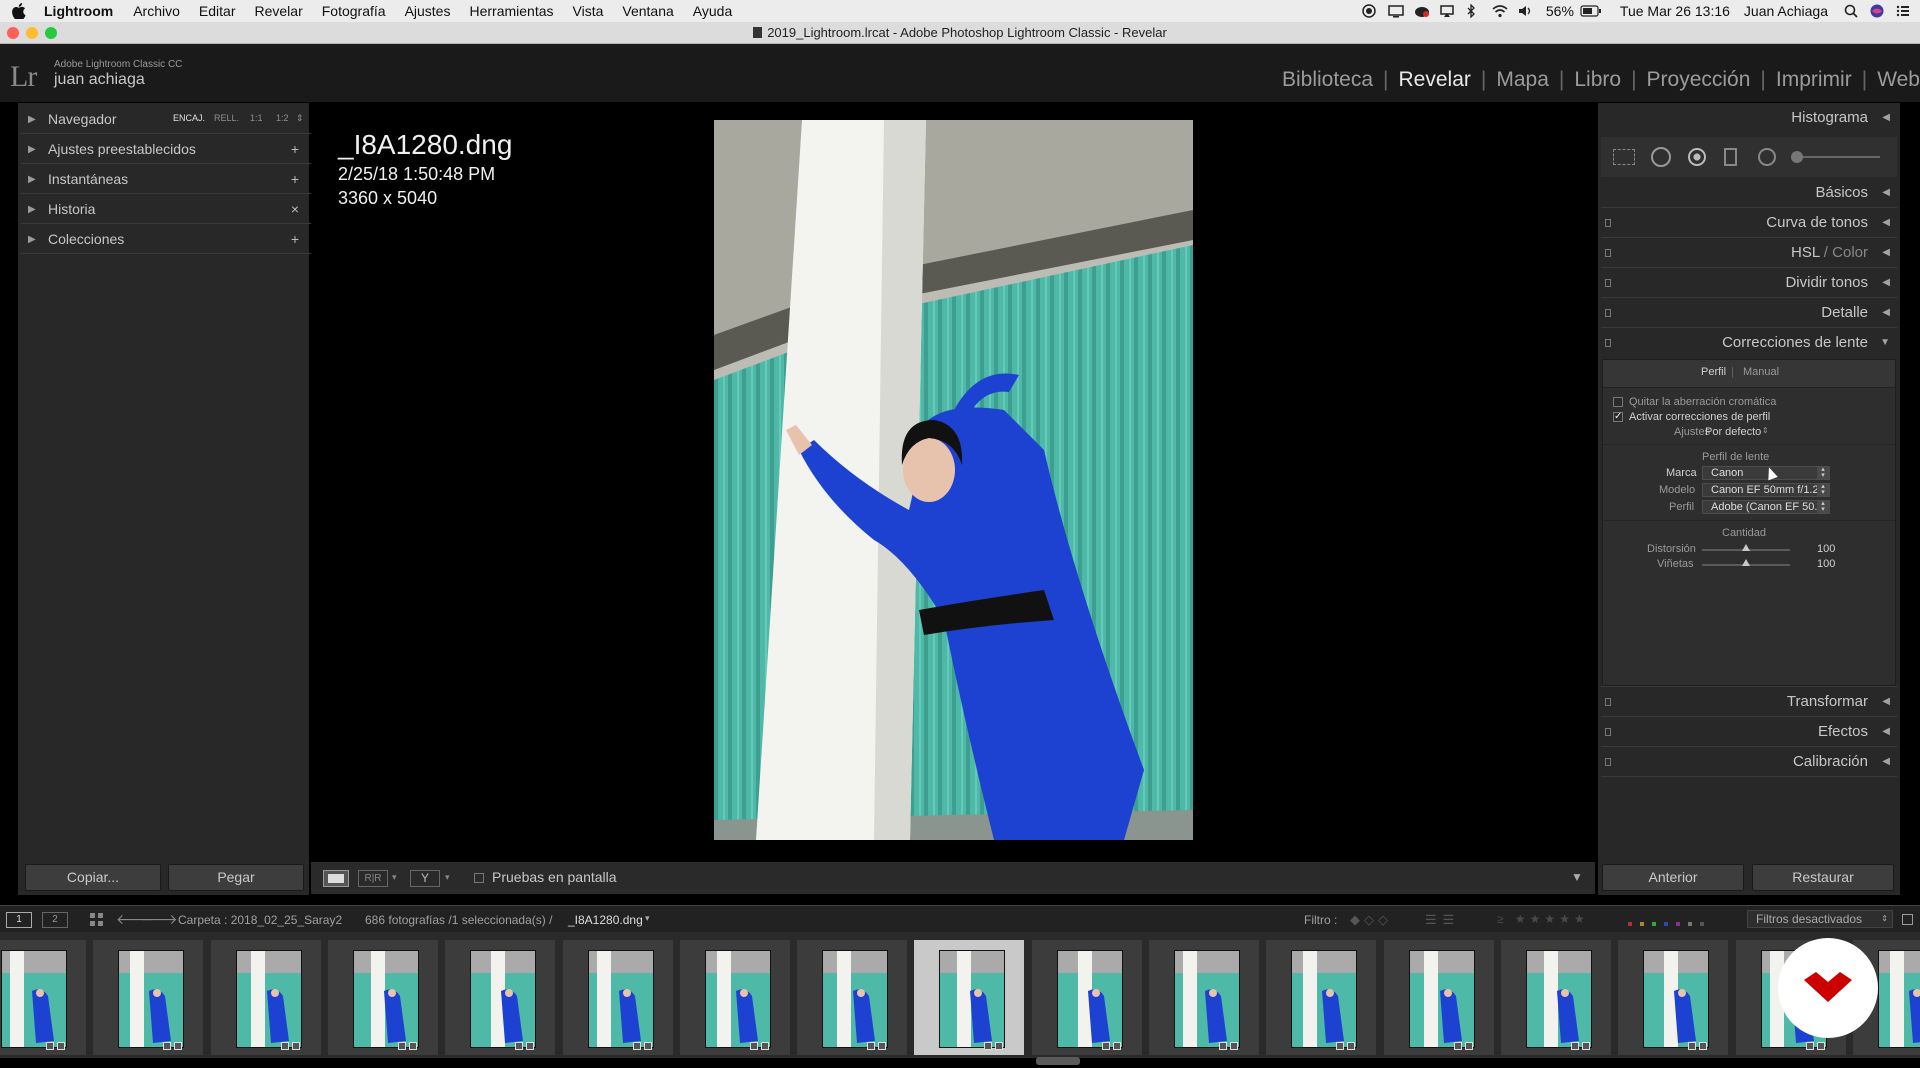 The image size is (1920, 1068). Describe the element at coordinates (295, 209) in the screenshot. I see `clear-history-icon: ×` at that location.